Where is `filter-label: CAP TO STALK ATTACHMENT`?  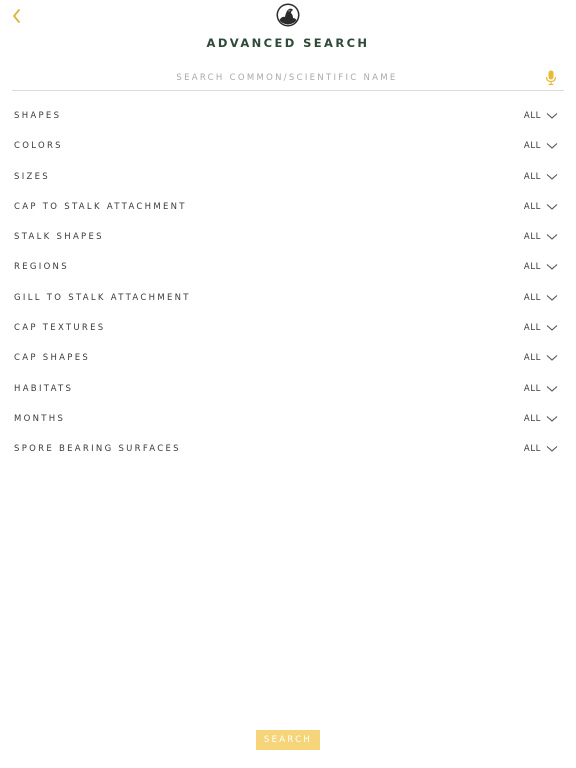
filter-label: CAP TO STALK ATTACHMENT is located at coordinates (100, 206).